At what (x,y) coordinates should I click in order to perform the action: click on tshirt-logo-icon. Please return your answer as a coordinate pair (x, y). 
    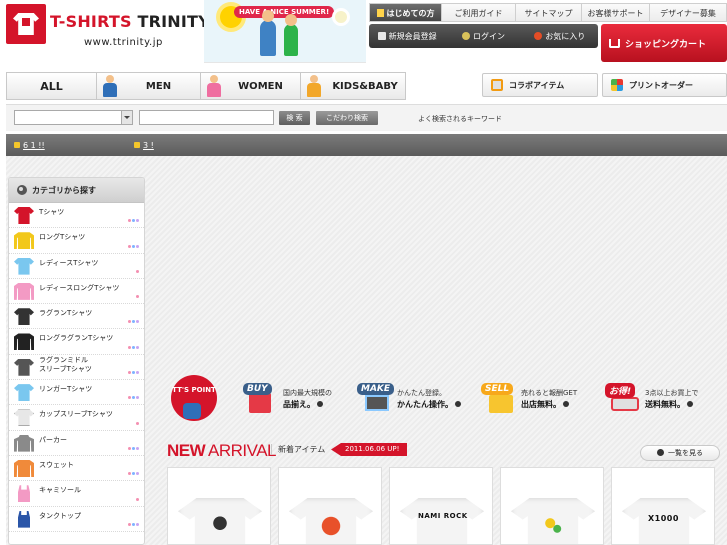
    Looking at the image, I should click on (26, 24).